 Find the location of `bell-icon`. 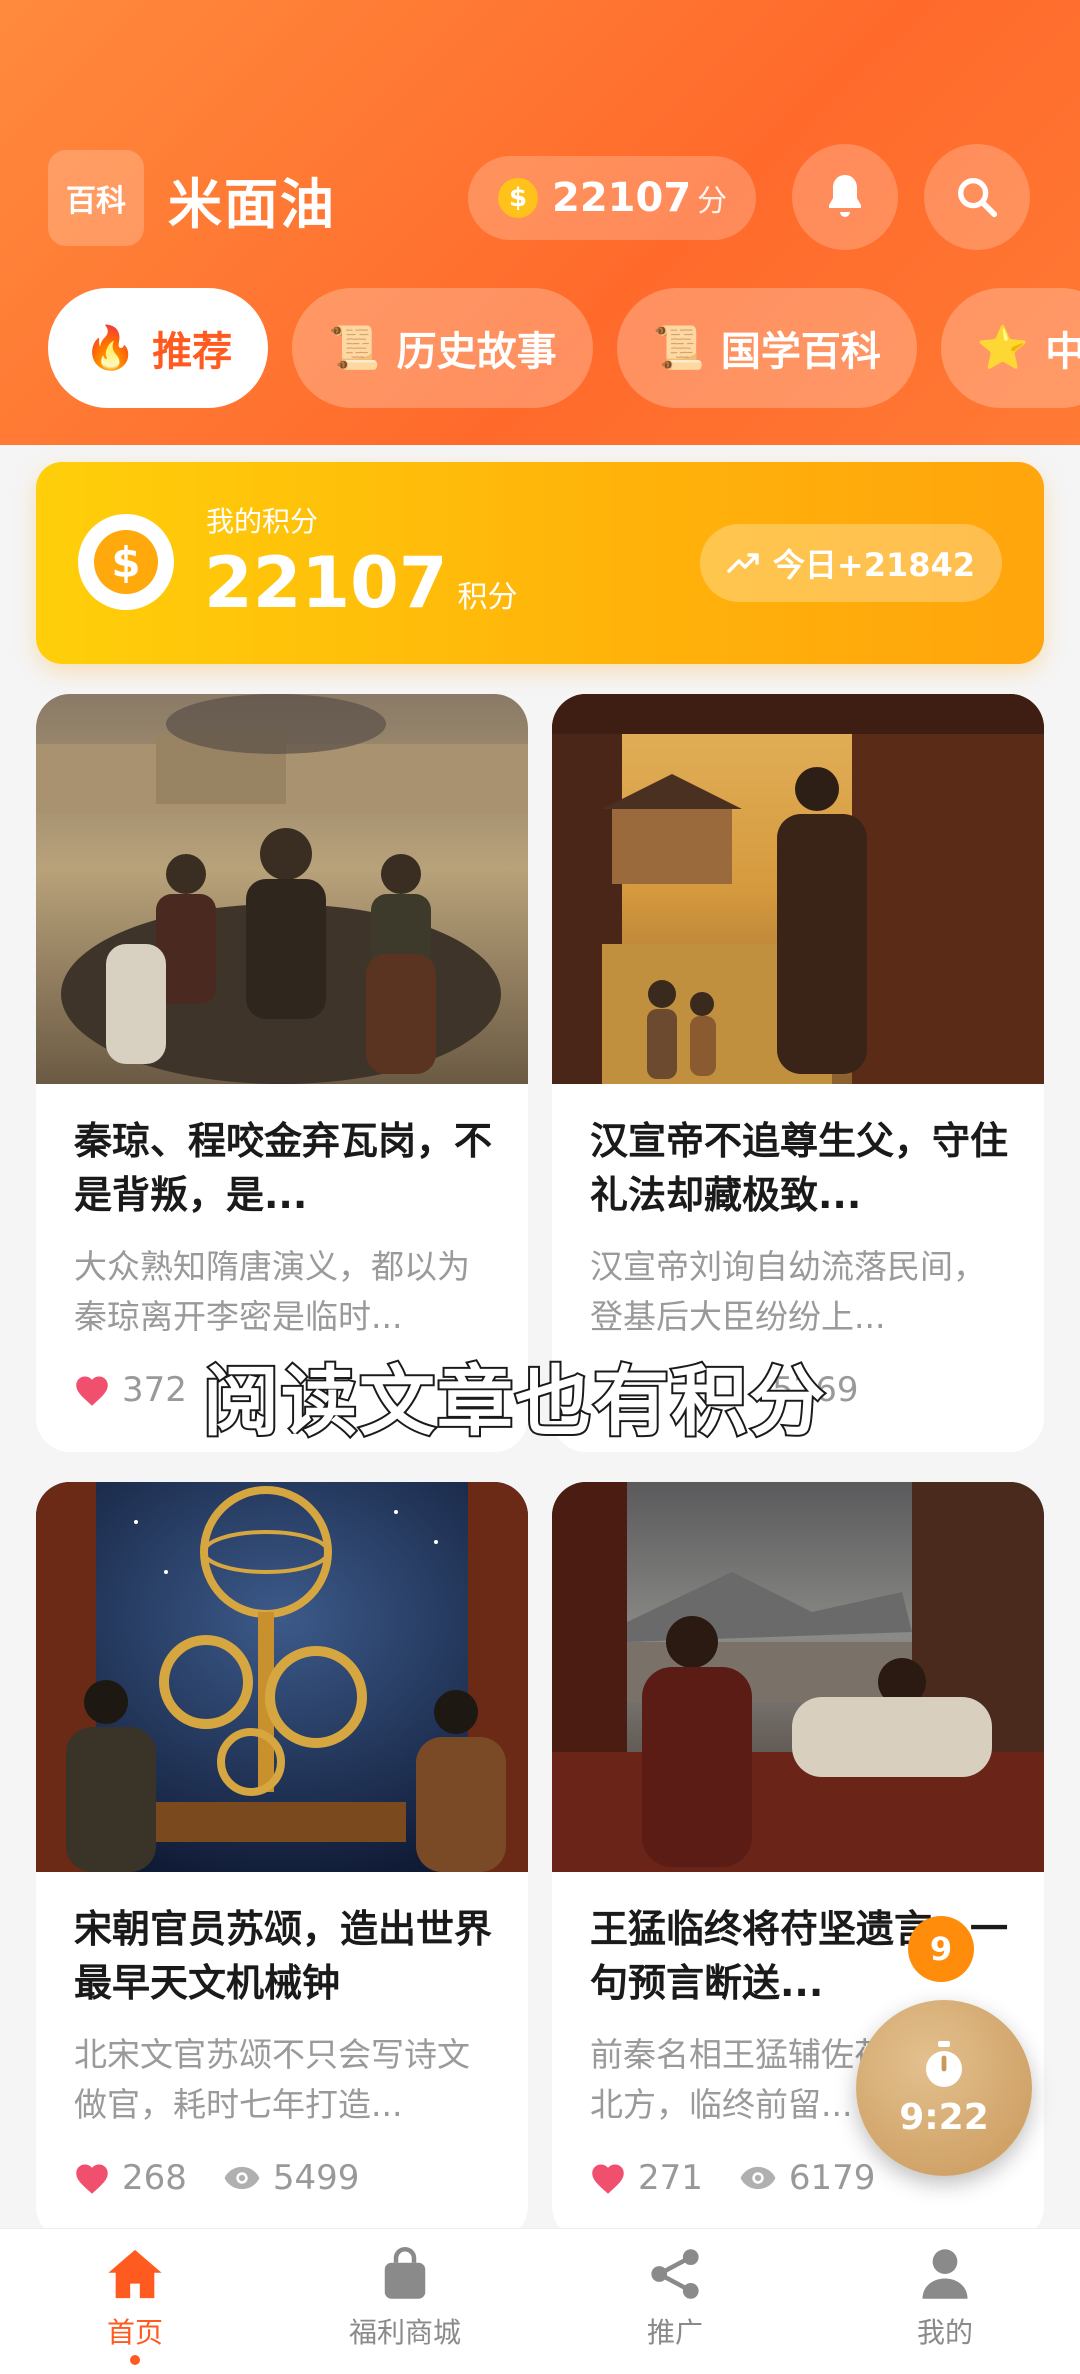

bell-icon is located at coordinates (845, 196).